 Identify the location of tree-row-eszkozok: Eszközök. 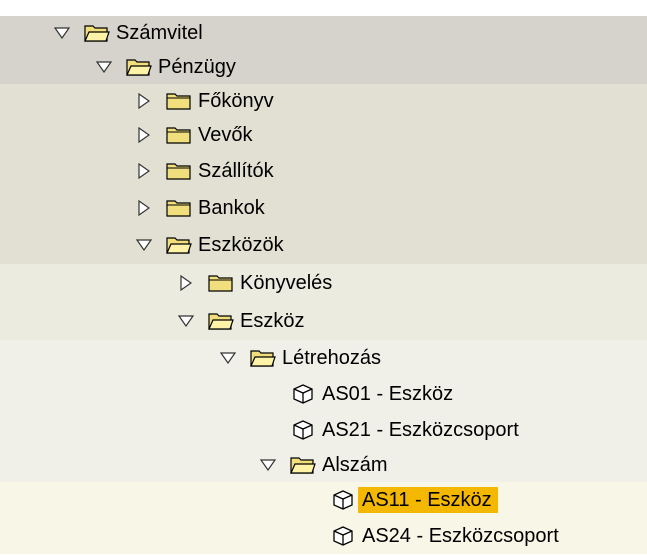
(323, 245).